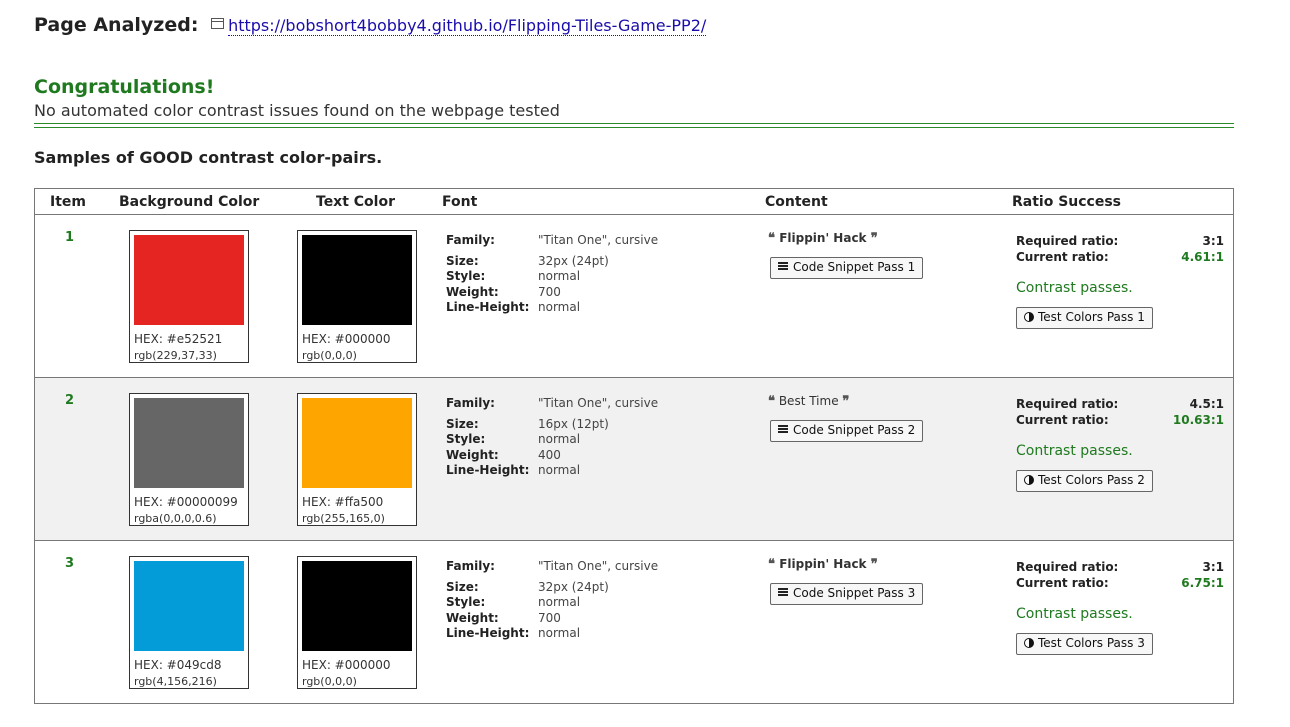 This screenshot has height=727, width=1290. I want to click on page-analyzed-label: Page Analyzed:, so click(116, 25).